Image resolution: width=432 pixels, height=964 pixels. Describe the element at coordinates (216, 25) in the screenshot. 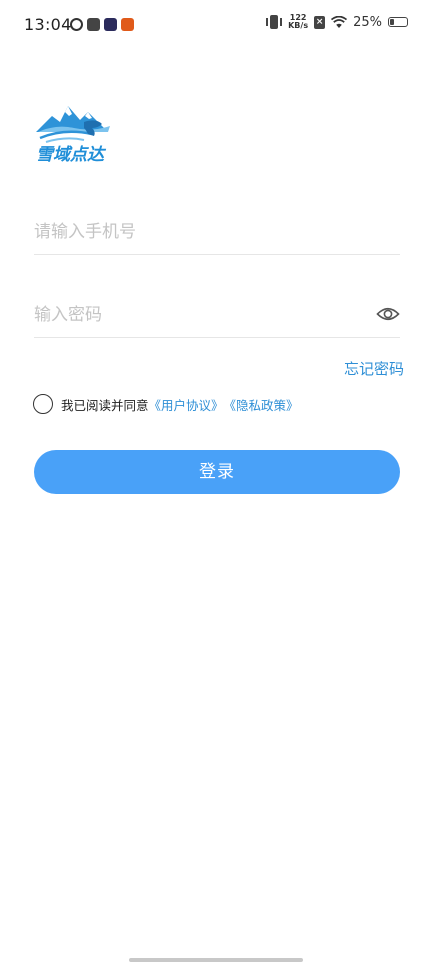

I see `status-bar: 13:04 122 KB/s × 25%` at that location.